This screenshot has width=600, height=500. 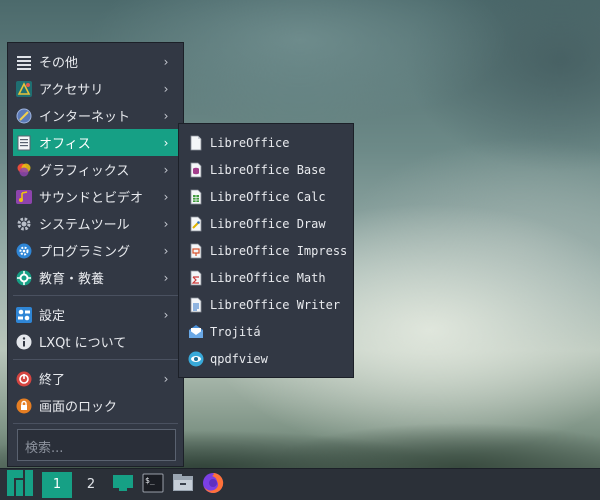 I want to click on libreoffice-icon, so click(x=196, y=143).